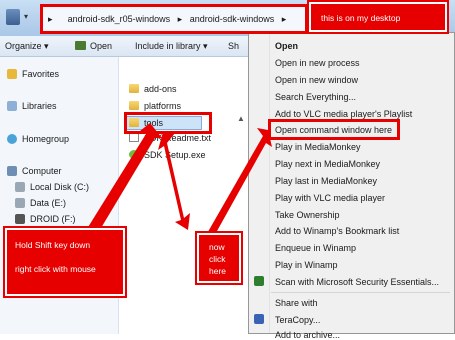  Describe the element at coordinates (307, 215) in the screenshot. I see `menu-item-take-ownership: Take Ownership` at that location.